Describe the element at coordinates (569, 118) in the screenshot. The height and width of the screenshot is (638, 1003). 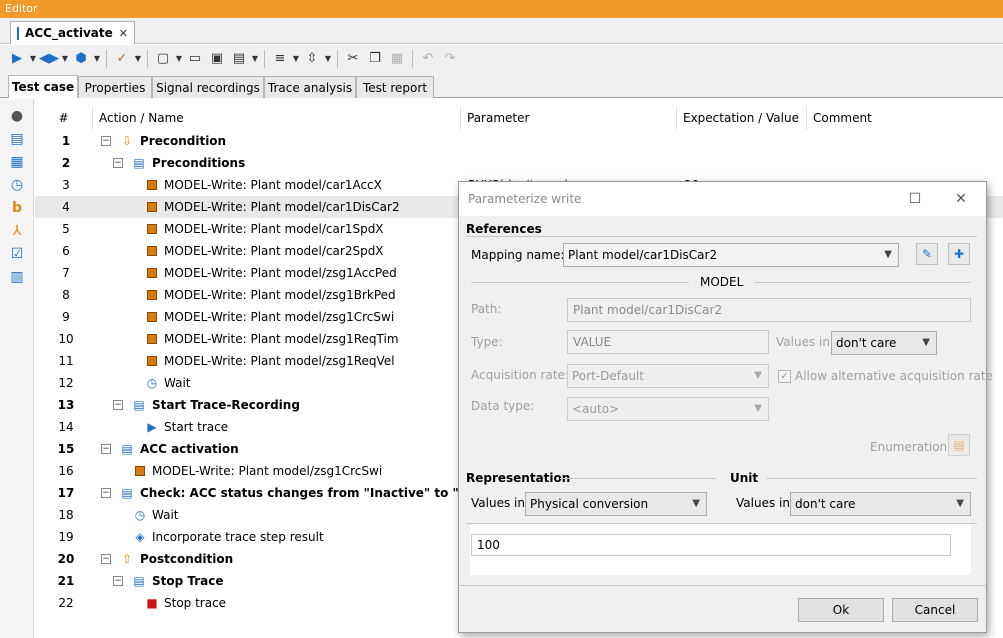
I see `col-parameter: Parameter` at that location.